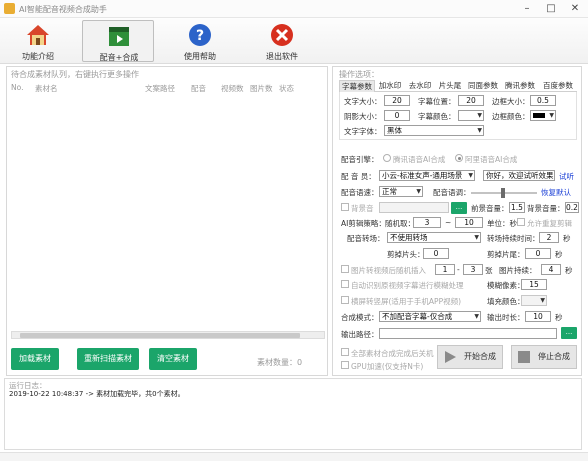  What do you see at coordinates (469, 222) in the screenshot?
I see `clip-max-input: 10` at bounding box center [469, 222].